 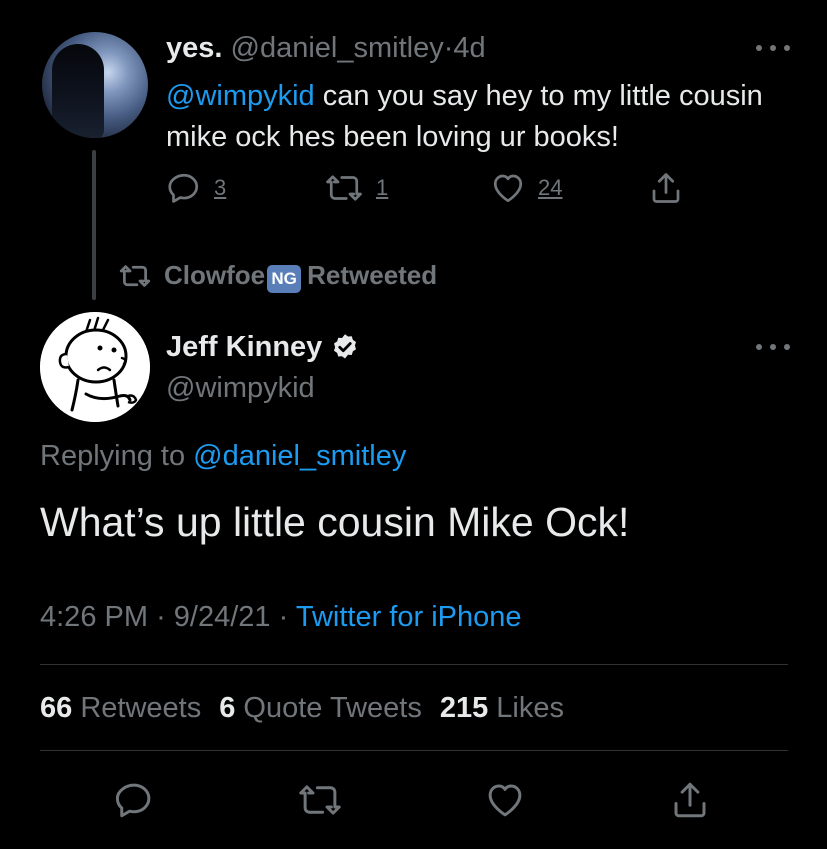 What do you see at coordinates (240, 388) in the screenshot?
I see `main-handle: @wimpykid` at bounding box center [240, 388].